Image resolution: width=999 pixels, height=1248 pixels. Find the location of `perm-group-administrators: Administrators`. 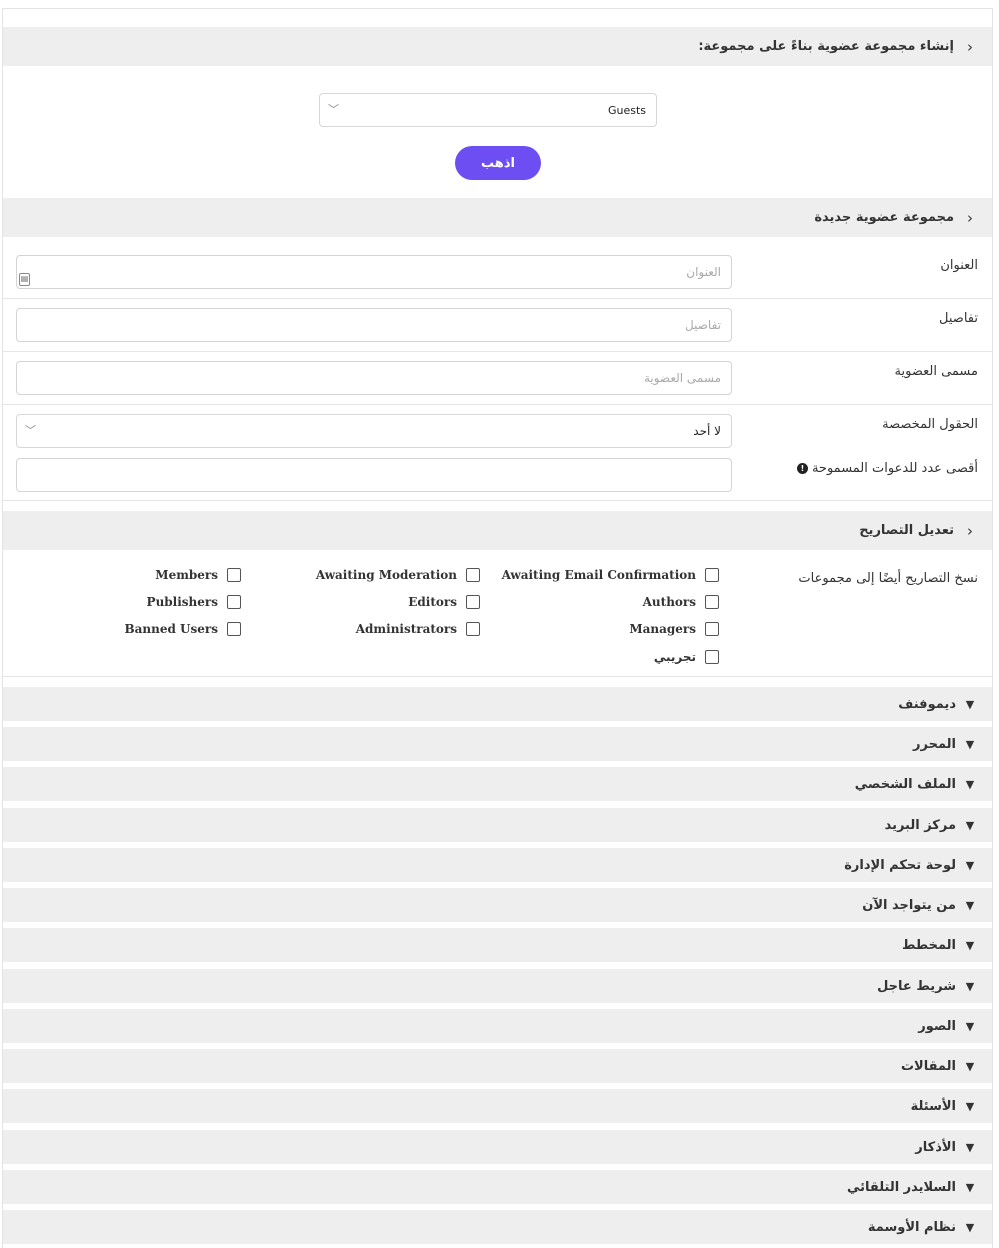

perm-group-administrators: Administrators is located at coordinates (418, 629).